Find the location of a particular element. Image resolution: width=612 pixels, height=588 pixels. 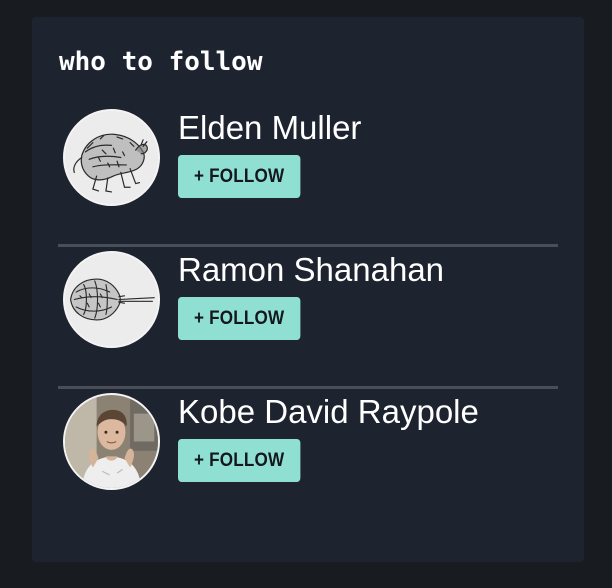

person-photo-avatar is located at coordinates (111, 441).